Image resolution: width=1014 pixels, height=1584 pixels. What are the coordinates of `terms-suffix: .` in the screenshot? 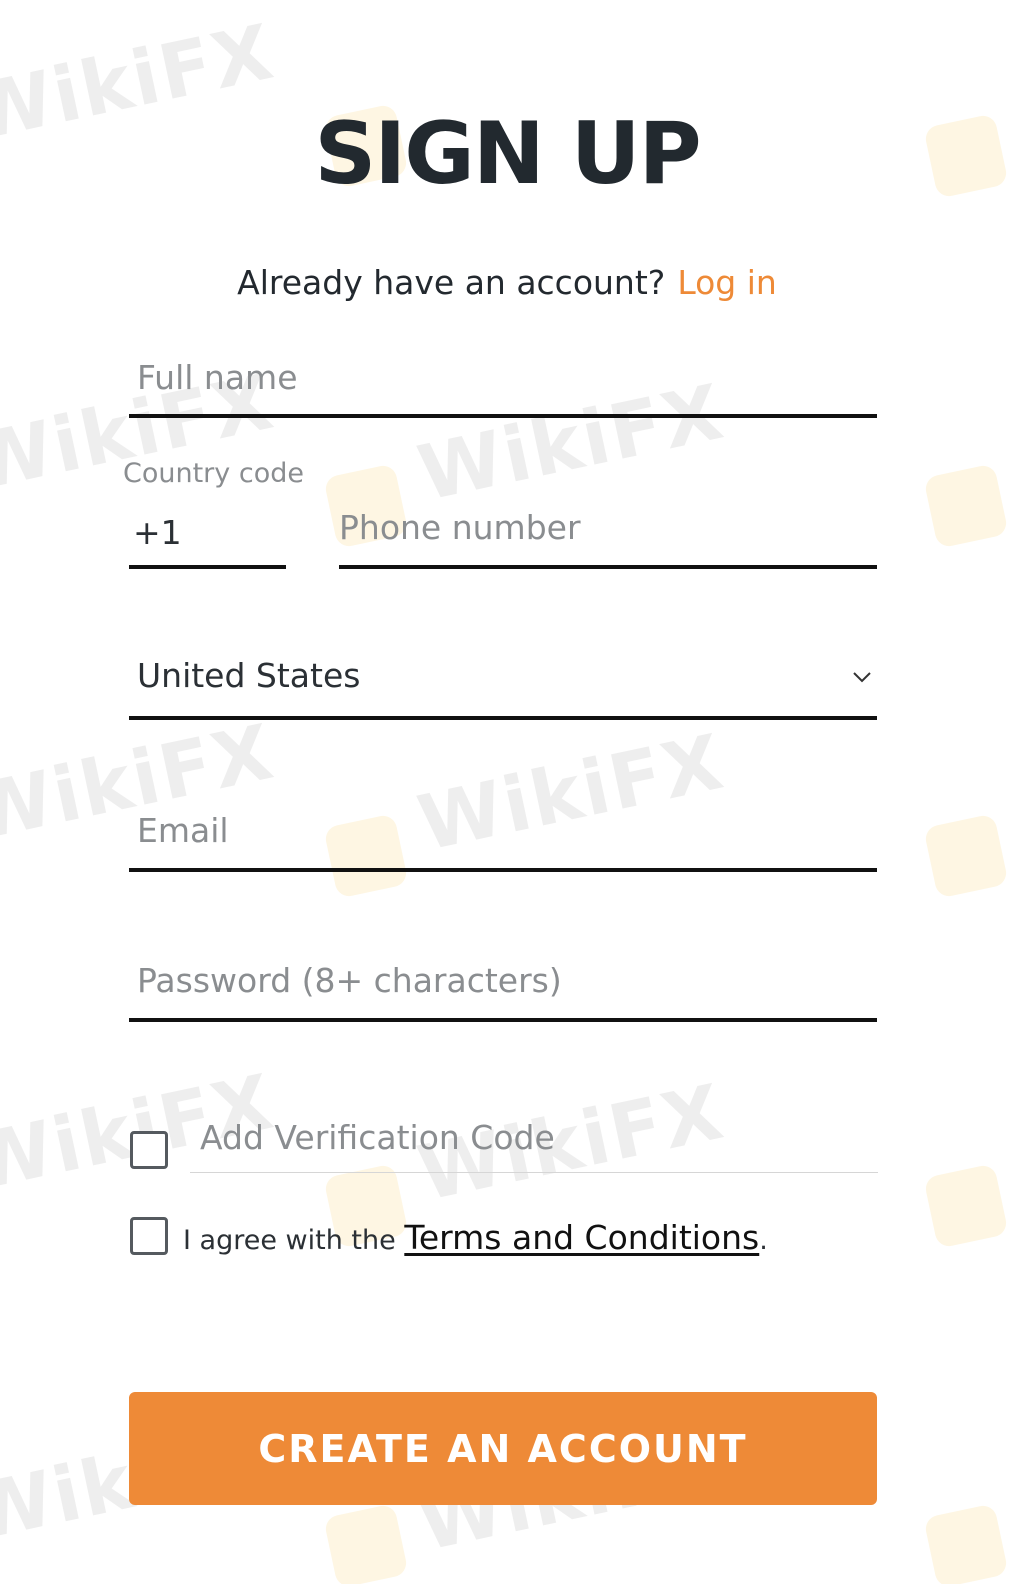 It's located at (763, 1240).